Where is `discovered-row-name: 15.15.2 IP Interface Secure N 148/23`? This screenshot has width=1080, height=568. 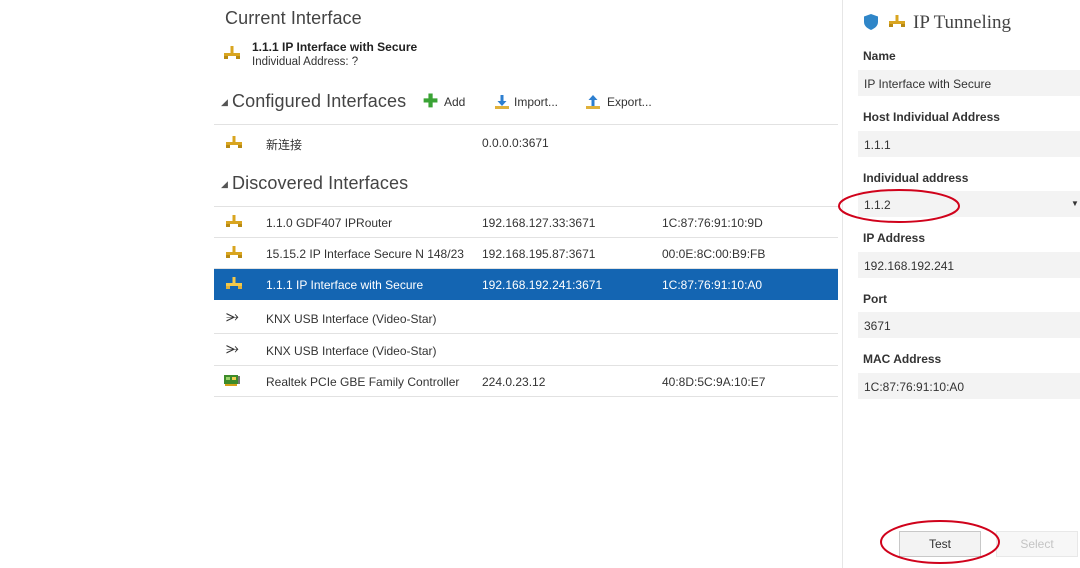 discovered-row-name: 15.15.2 IP Interface Secure N 148/23 is located at coordinates (365, 254).